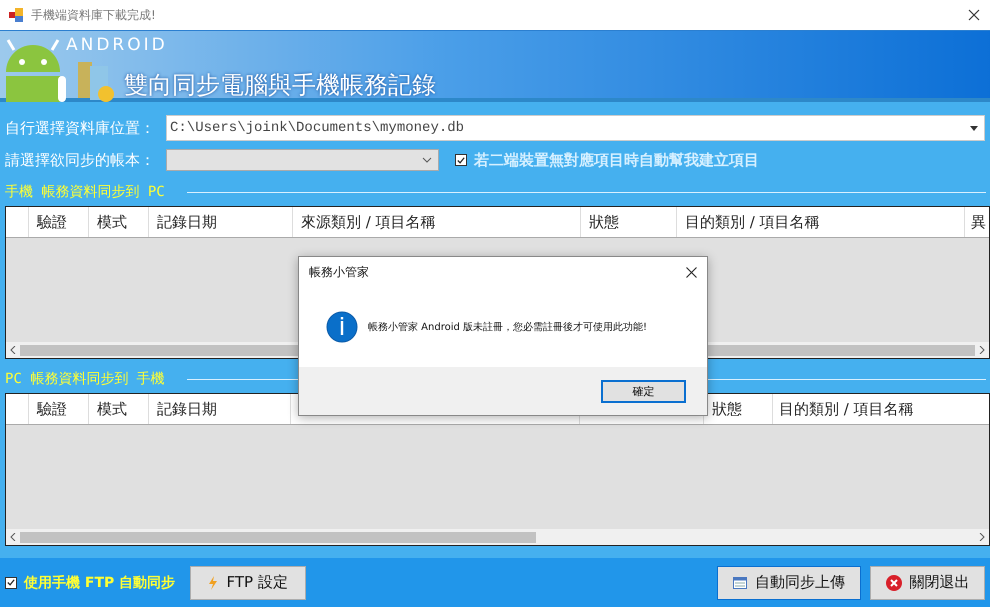  Describe the element at coordinates (85, 192) in the screenshot. I see `section-title: 手機 帳務資料同步到 PC` at that location.